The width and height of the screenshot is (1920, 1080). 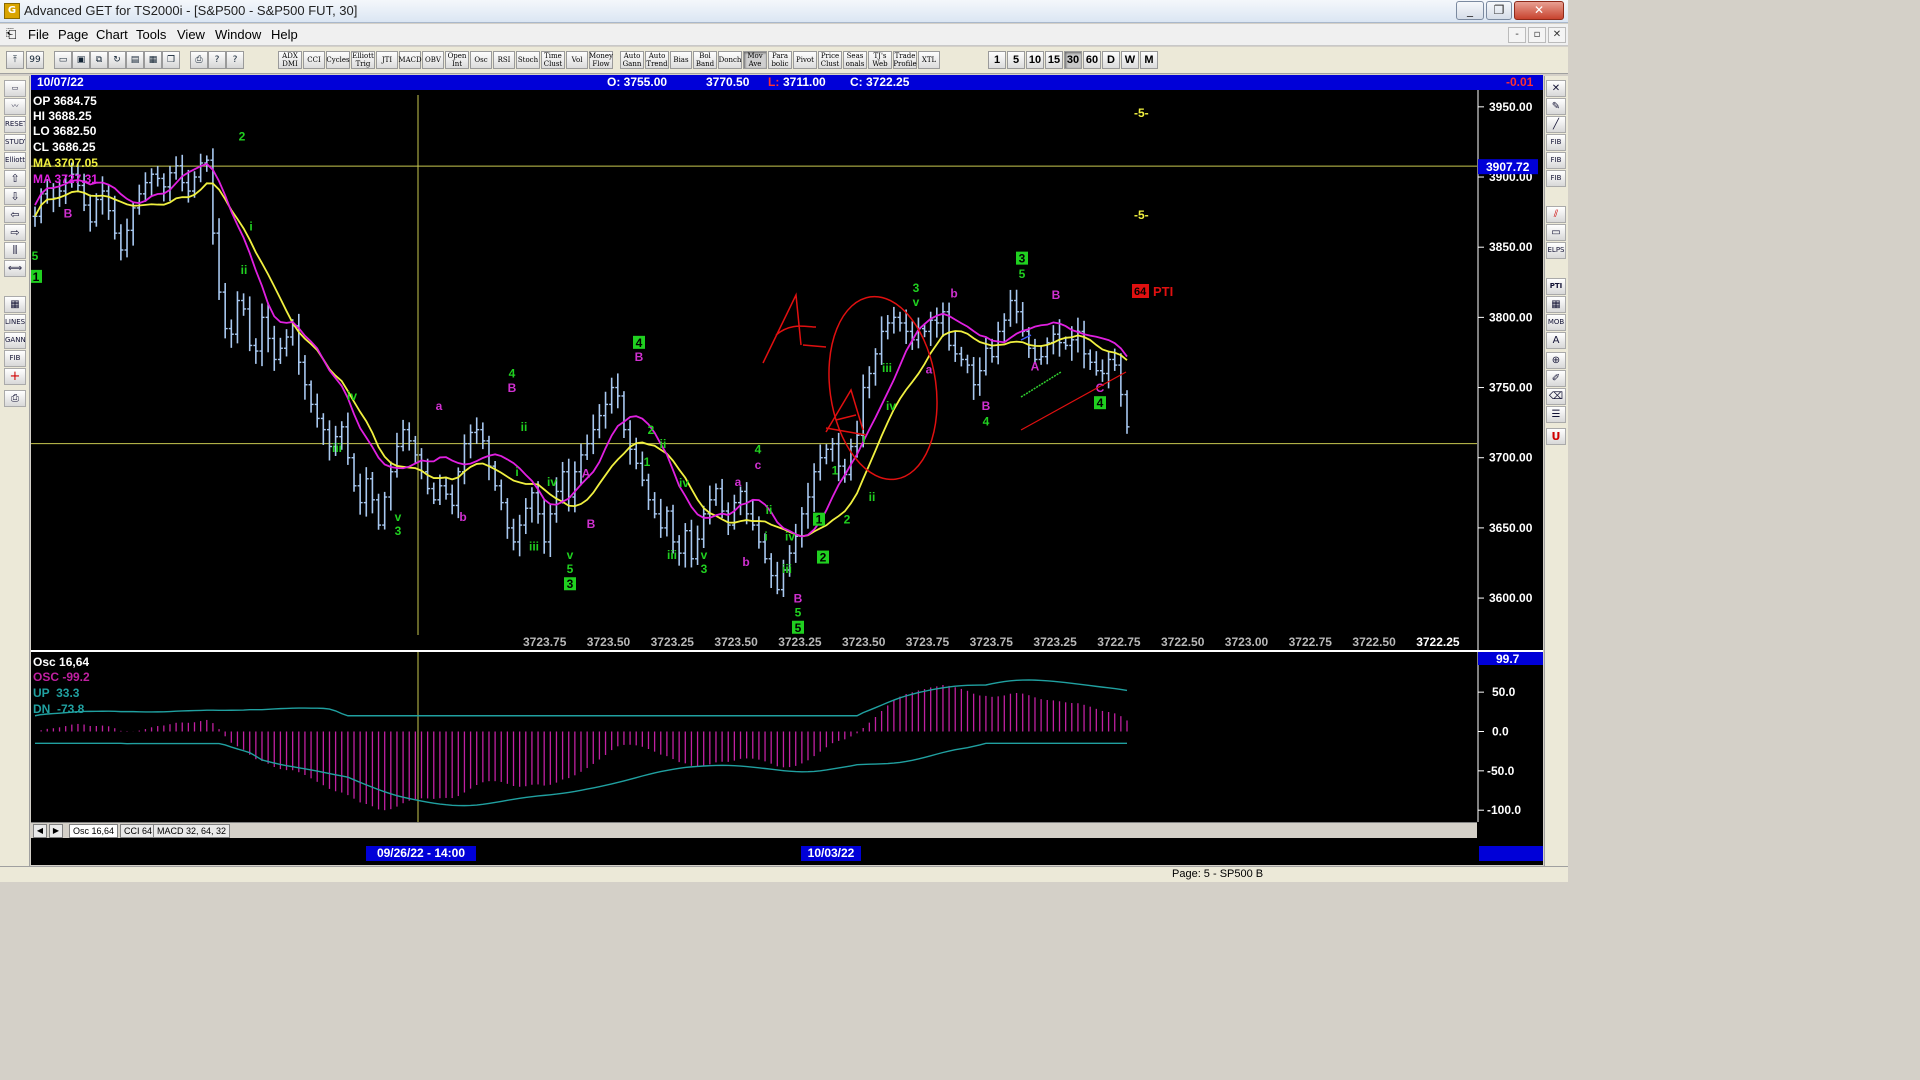 I want to click on study-button-obv: OBV, so click(x=433, y=60).